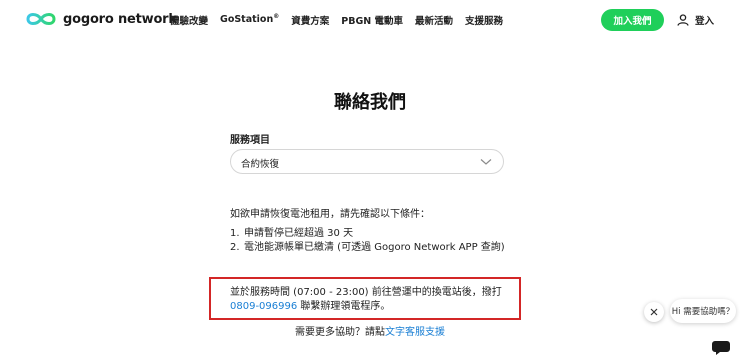  What do you see at coordinates (683, 20) in the screenshot?
I see `user-icon` at bounding box center [683, 20].